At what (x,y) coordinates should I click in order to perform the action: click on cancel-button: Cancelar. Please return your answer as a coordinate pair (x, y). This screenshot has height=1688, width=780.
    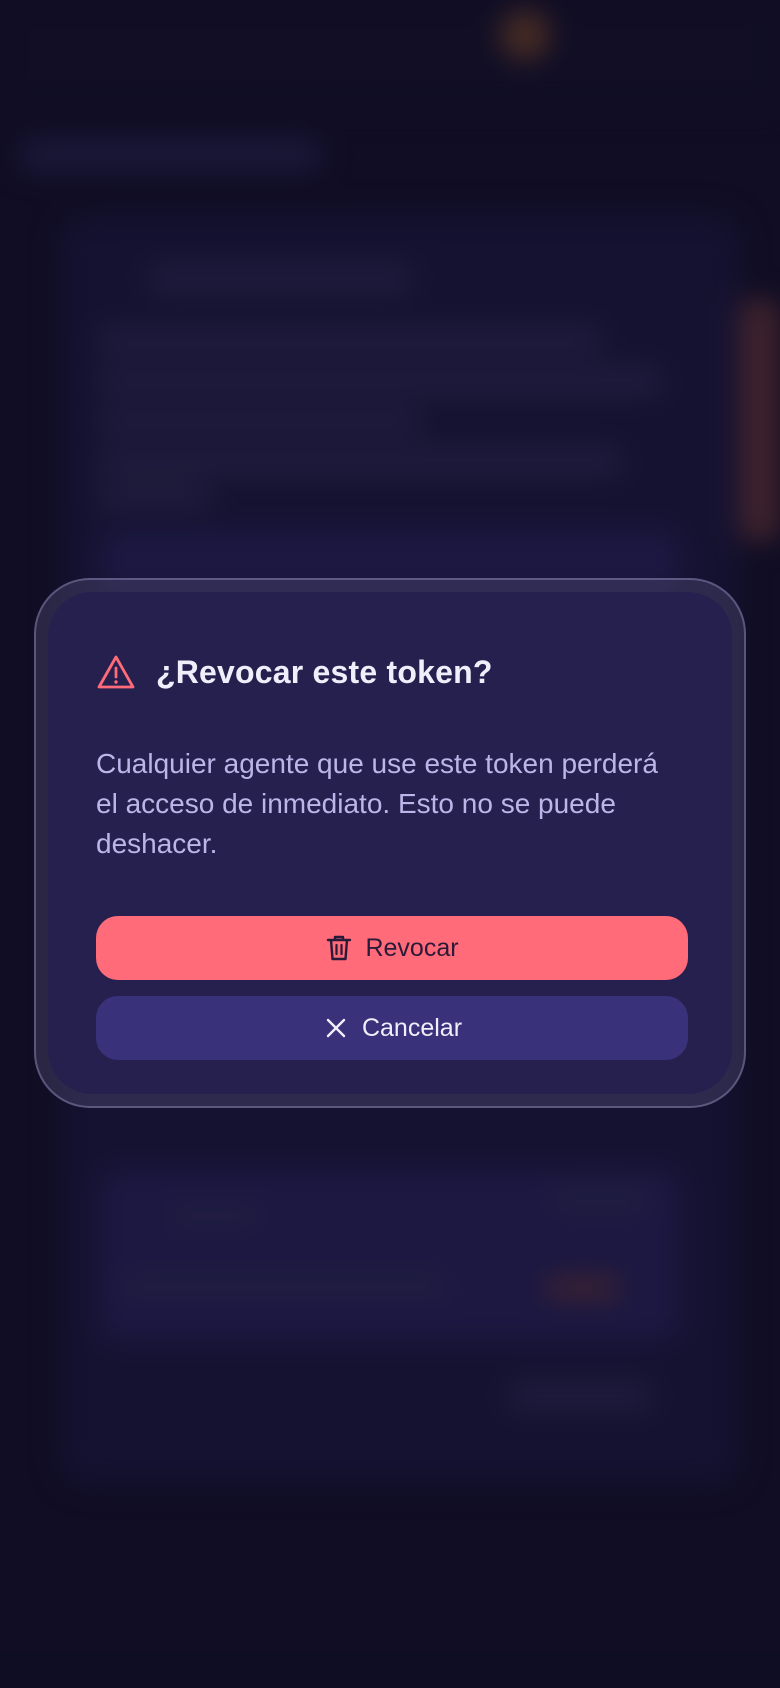
    Looking at the image, I should click on (392, 1028).